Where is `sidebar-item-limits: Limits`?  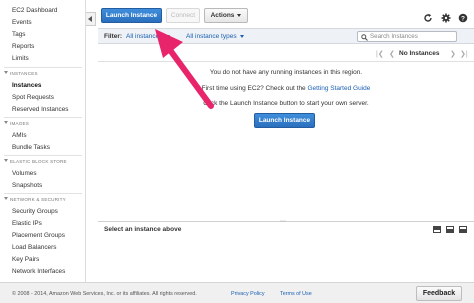 sidebar-item-limits: Limits is located at coordinates (20, 59).